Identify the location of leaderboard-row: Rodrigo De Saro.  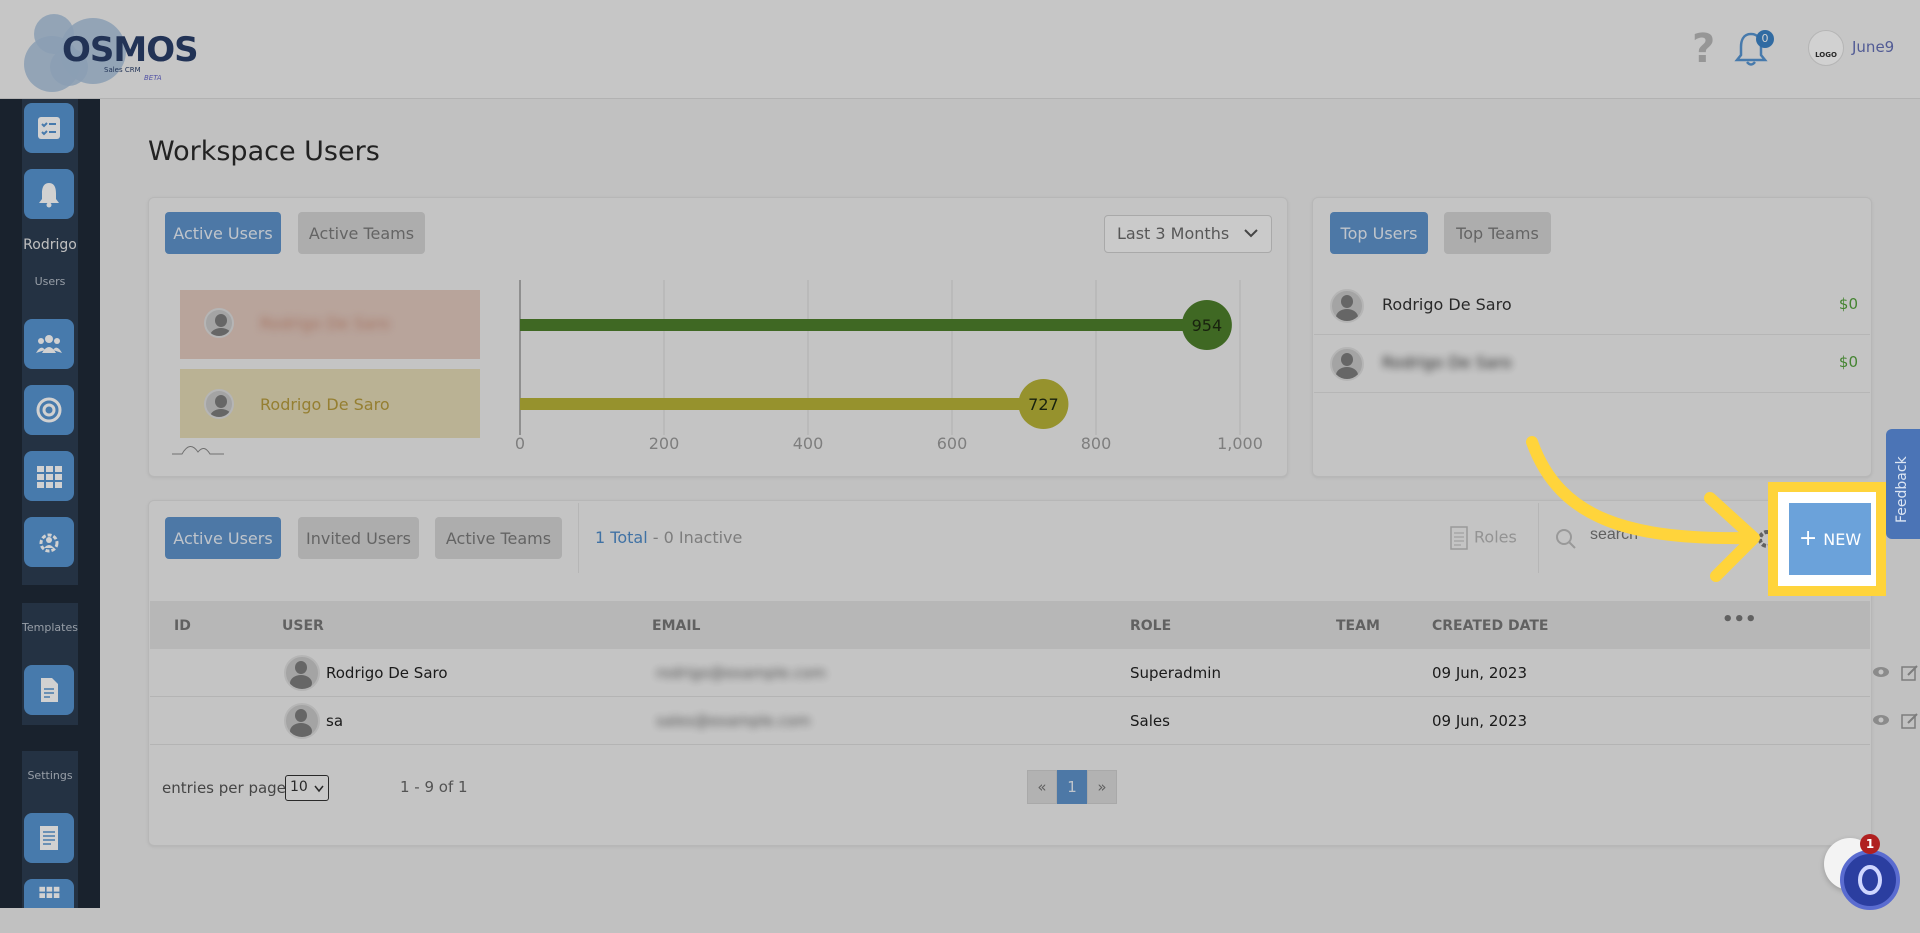
(330, 403).